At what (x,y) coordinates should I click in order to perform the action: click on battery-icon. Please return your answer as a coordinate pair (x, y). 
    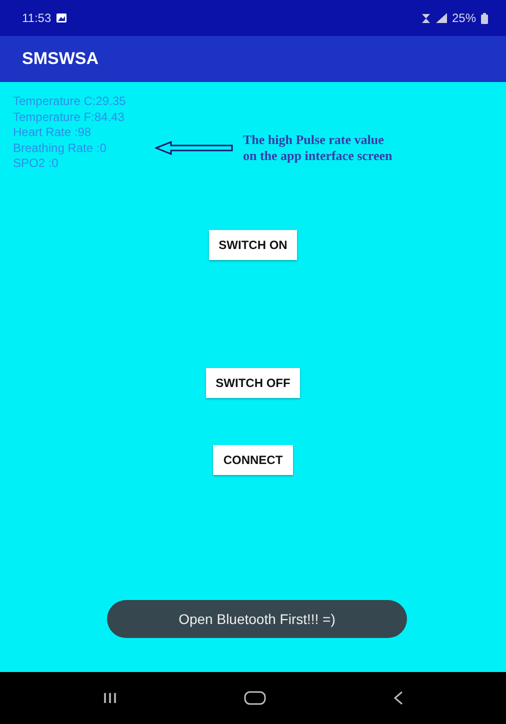
    Looking at the image, I should click on (484, 18).